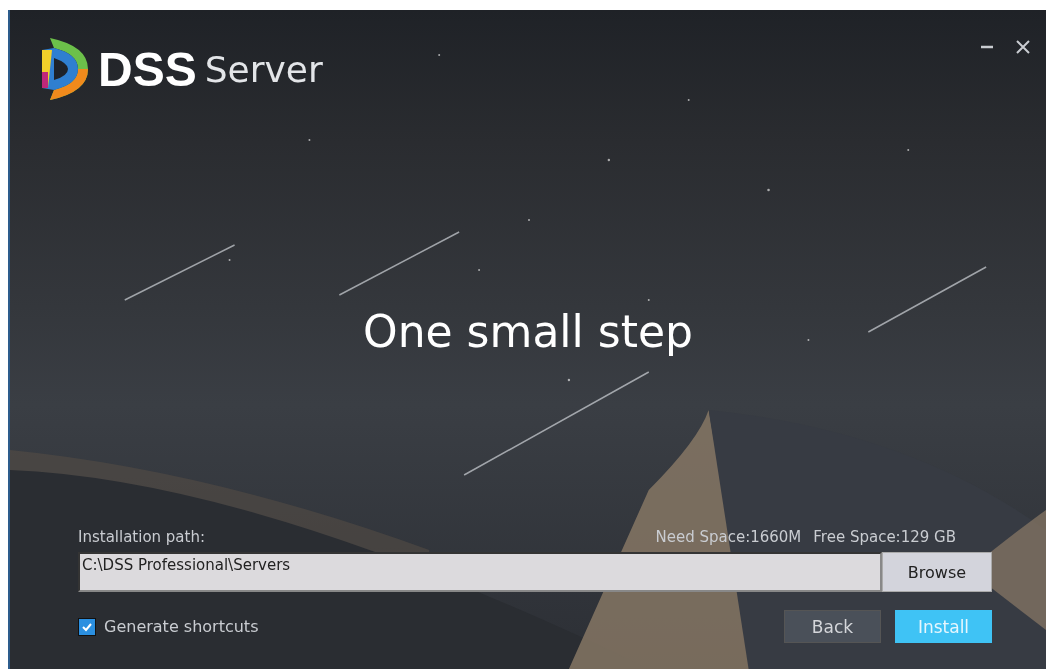 The height and width of the screenshot is (669, 1046). I want to click on back-button: Back, so click(832, 626).